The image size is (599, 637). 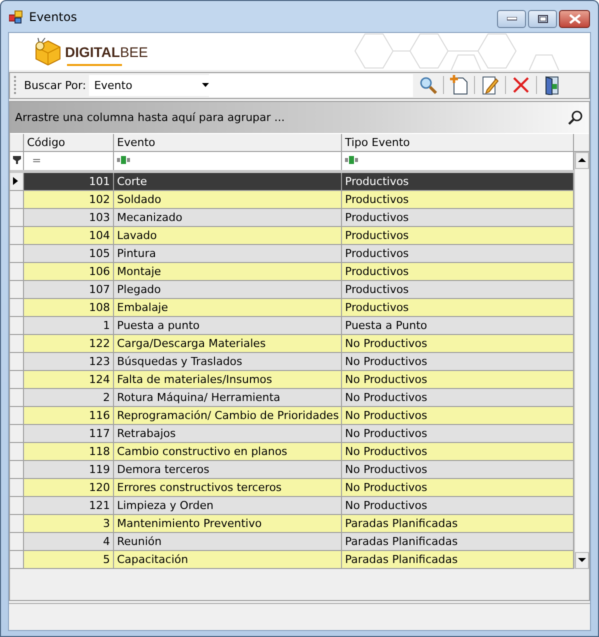 What do you see at coordinates (69, 505) in the screenshot?
I see `table-cell: 121` at bounding box center [69, 505].